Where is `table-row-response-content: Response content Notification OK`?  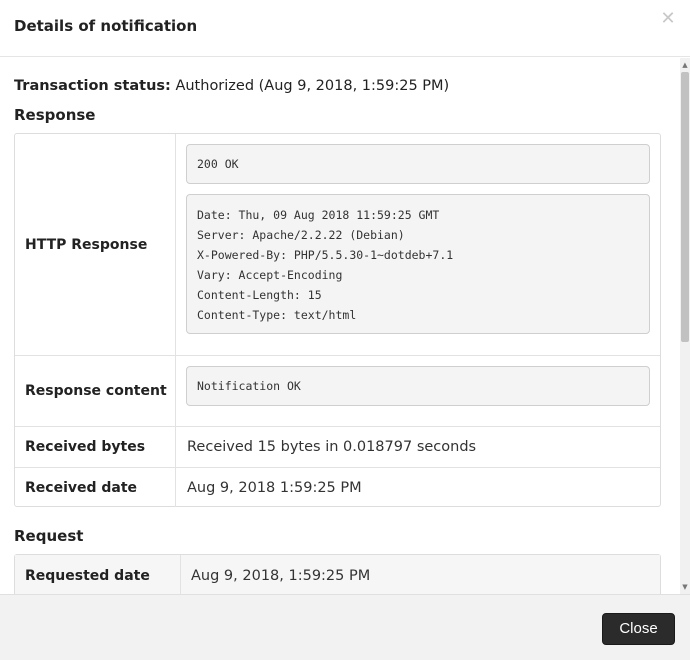
table-row-response-content: Response content Notification OK is located at coordinates (337, 390).